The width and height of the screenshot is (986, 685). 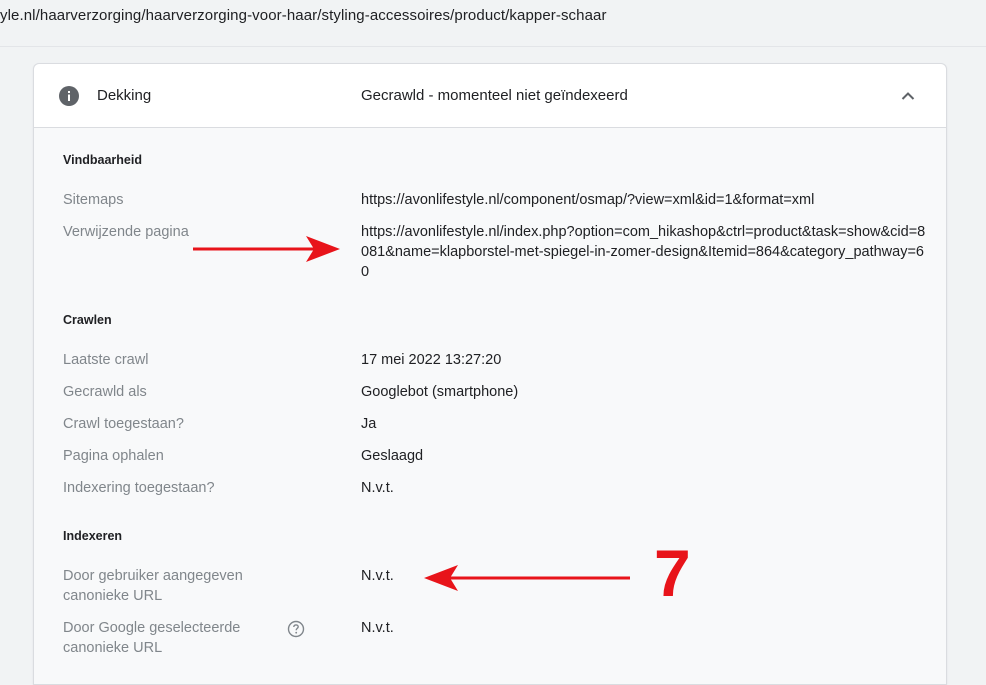 What do you see at coordinates (494, 95) in the screenshot?
I see `coverage-status: Gecrawld - momenteel niet geïndexeerd` at bounding box center [494, 95].